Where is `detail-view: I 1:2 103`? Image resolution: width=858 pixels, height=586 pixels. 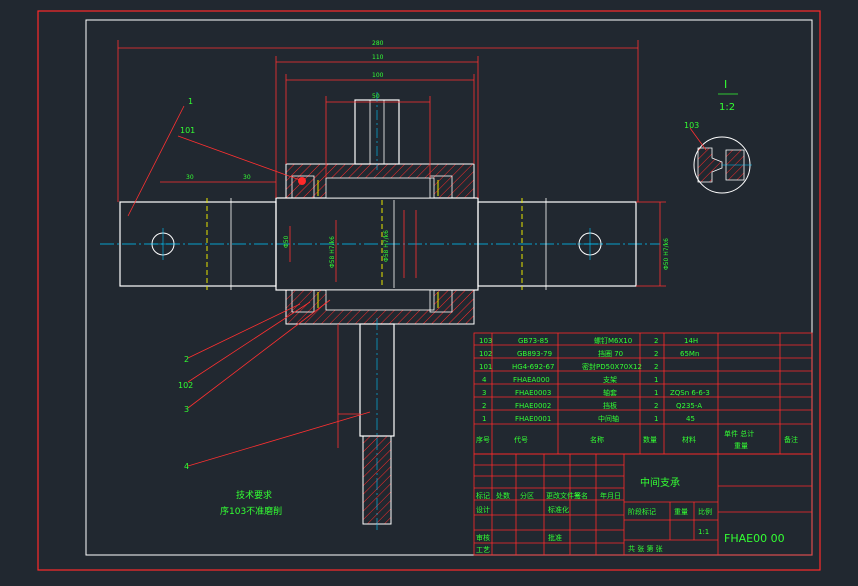
detail-view: I 1:2 103 is located at coordinates (718, 136).